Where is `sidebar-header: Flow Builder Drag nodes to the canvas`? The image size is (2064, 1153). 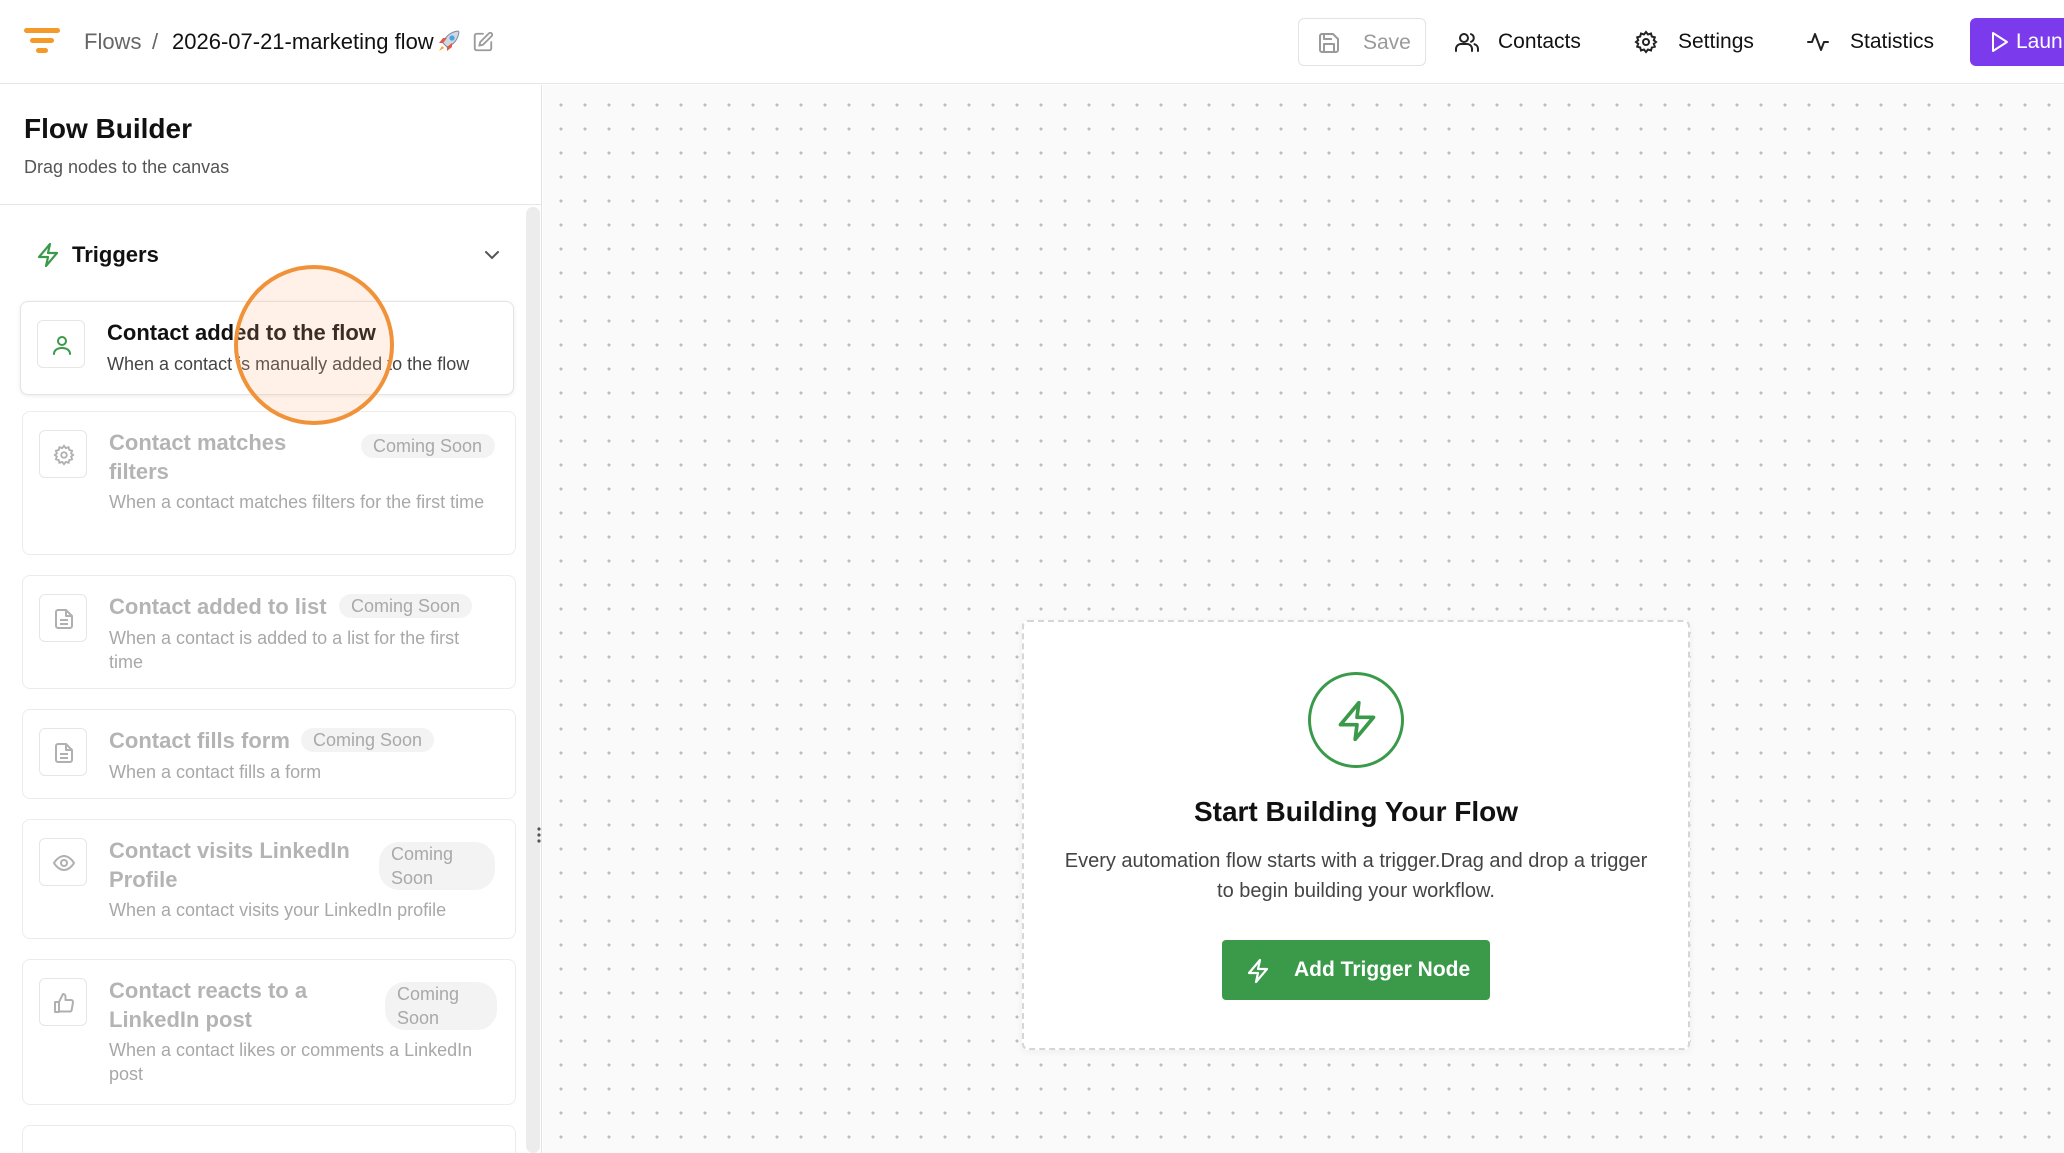
sidebar-header: Flow Builder Drag nodes to the canvas is located at coordinates (270, 145).